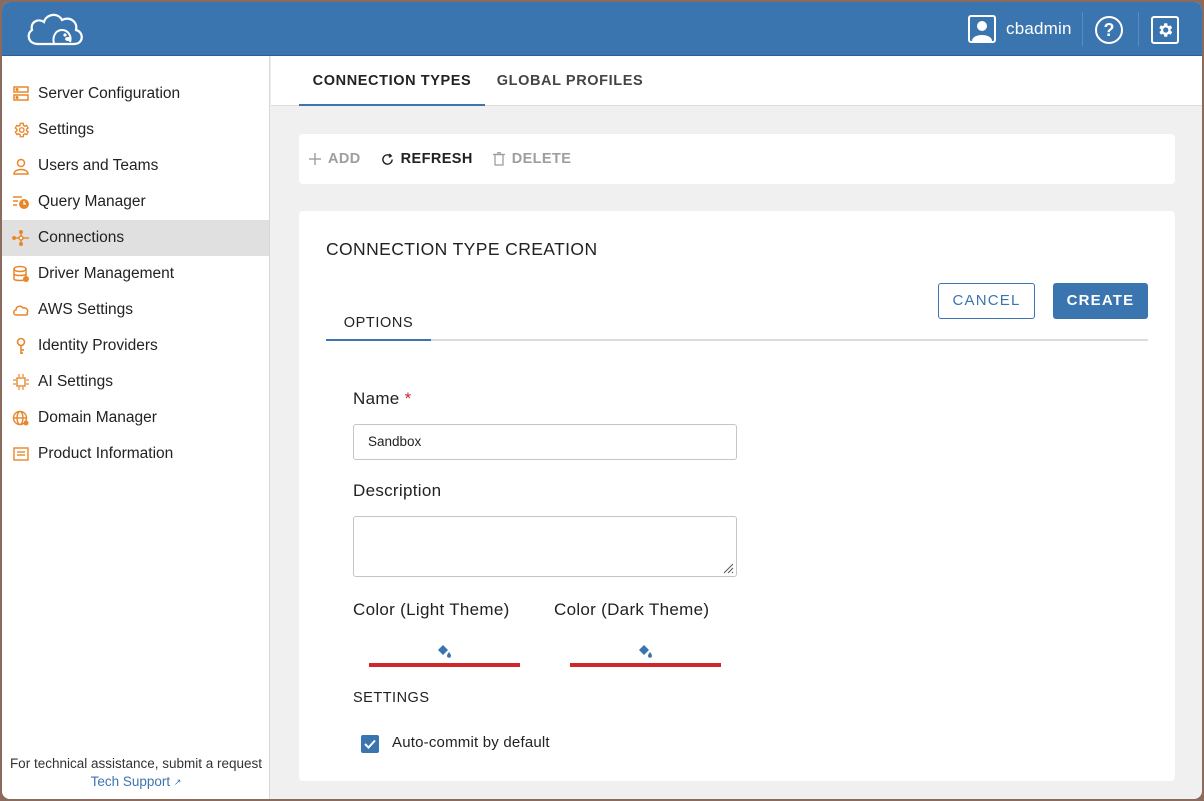  Describe the element at coordinates (21, 238) in the screenshot. I see `connections-icon` at that location.